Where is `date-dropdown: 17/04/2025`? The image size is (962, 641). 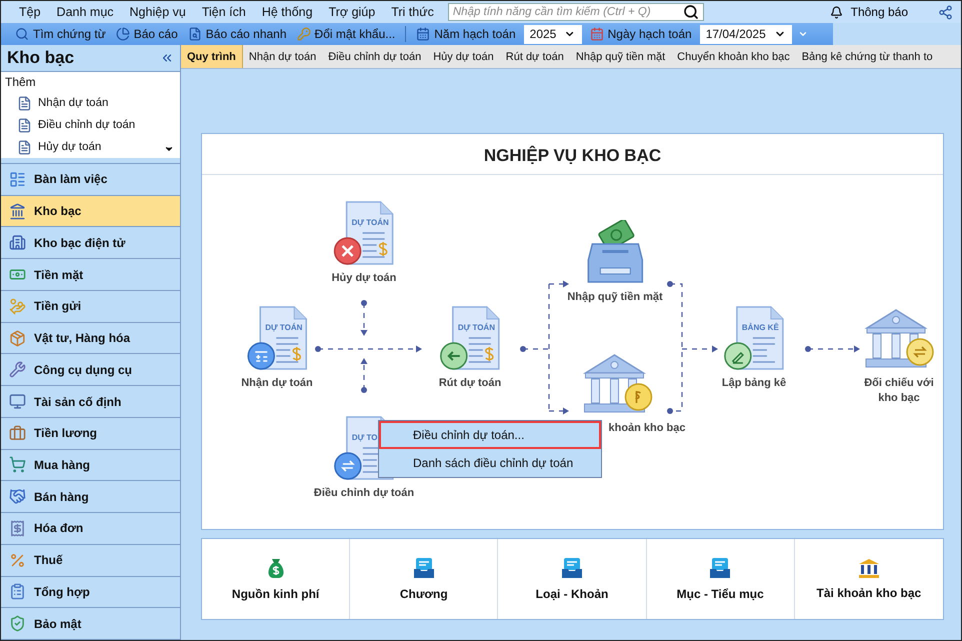 date-dropdown: 17/04/2025 is located at coordinates (746, 34).